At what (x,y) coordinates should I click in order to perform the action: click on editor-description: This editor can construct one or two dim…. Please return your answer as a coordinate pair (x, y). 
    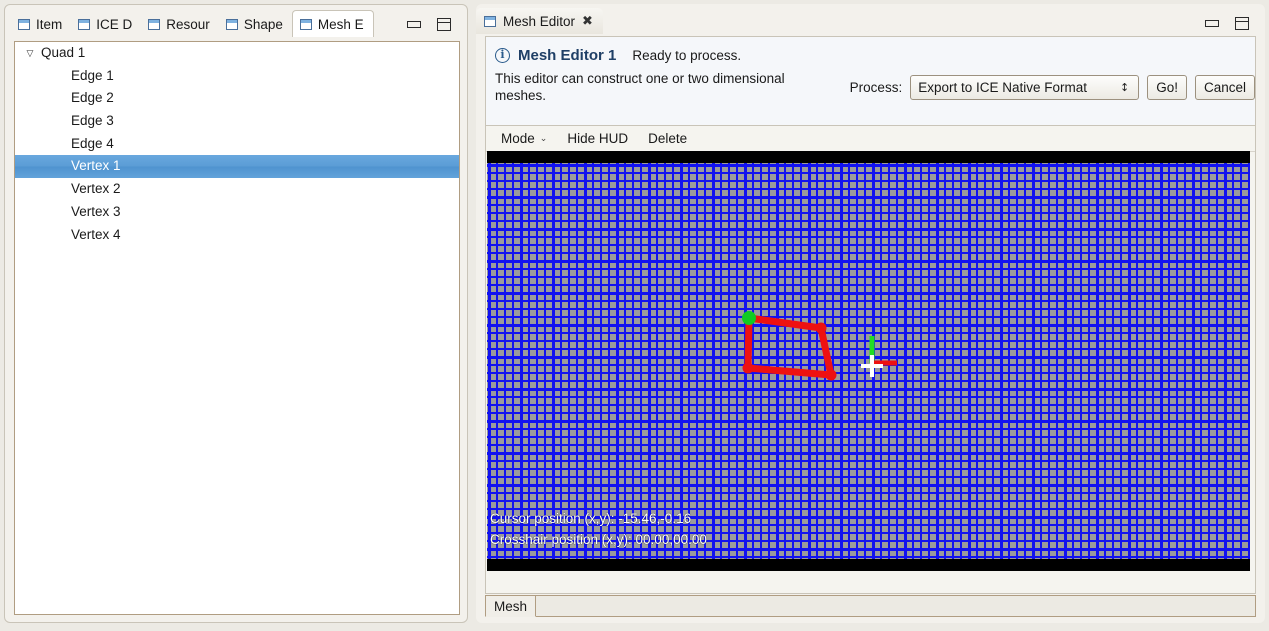
    Looking at the image, I should click on (640, 87).